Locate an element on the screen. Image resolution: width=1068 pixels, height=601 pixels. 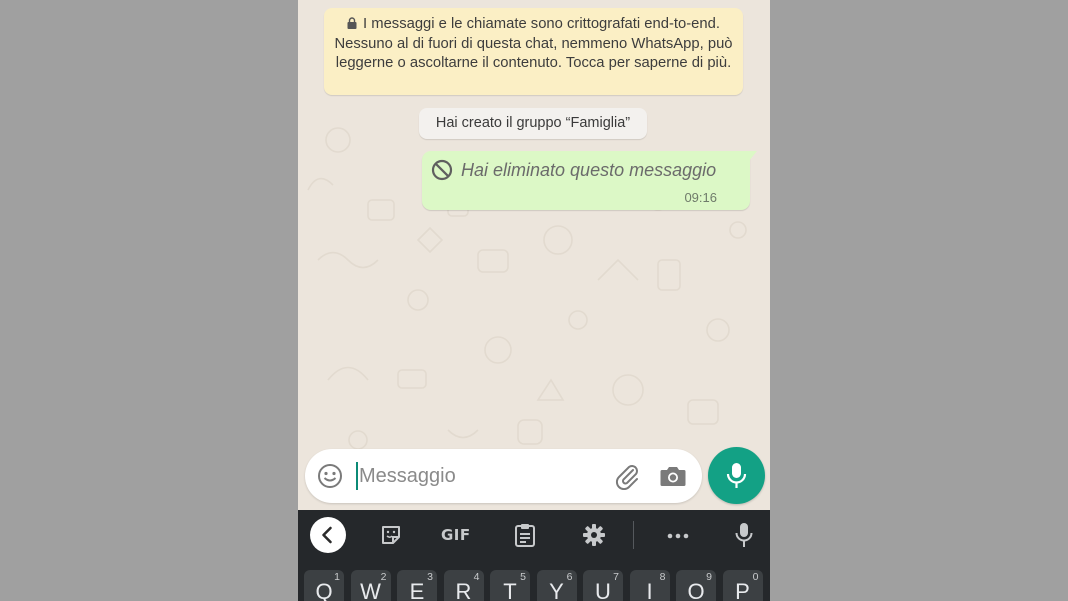
key-p: 0P is located at coordinates (742, 585).